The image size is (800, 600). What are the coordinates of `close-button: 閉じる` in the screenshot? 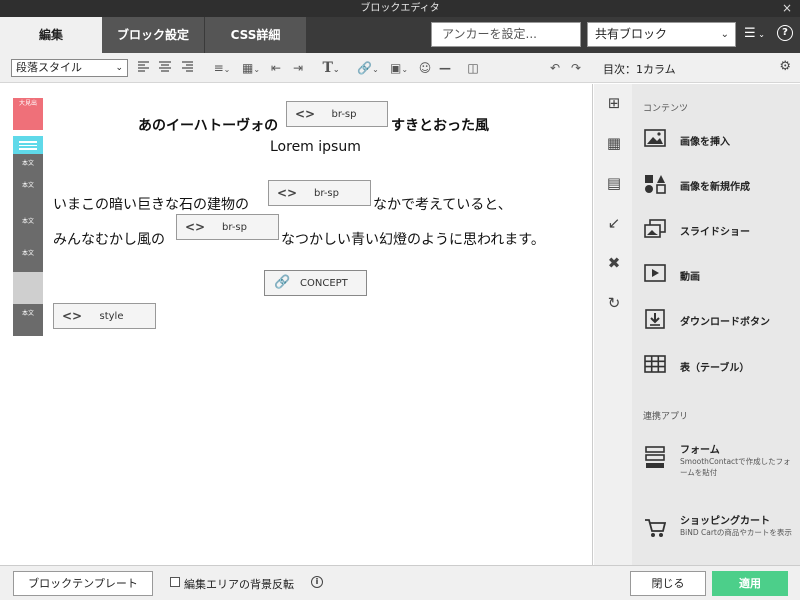 It's located at (668, 583).